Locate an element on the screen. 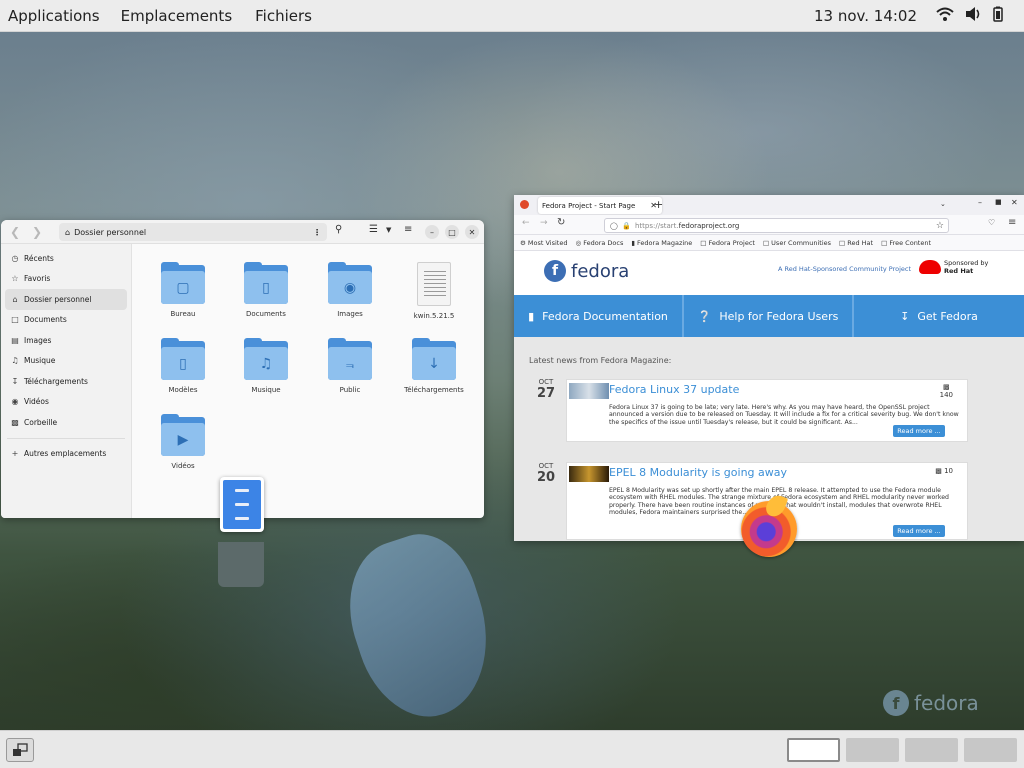 This screenshot has width=1024, height=768. article-comments: ▩ 140 is located at coordinates (946, 391).